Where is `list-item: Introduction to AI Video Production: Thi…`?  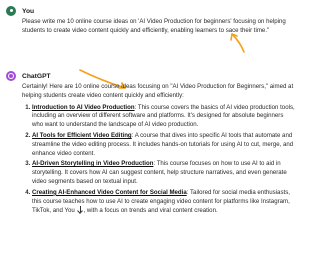
list-item: Introduction to AI Video Production: Thi… is located at coordinates (164, 117).